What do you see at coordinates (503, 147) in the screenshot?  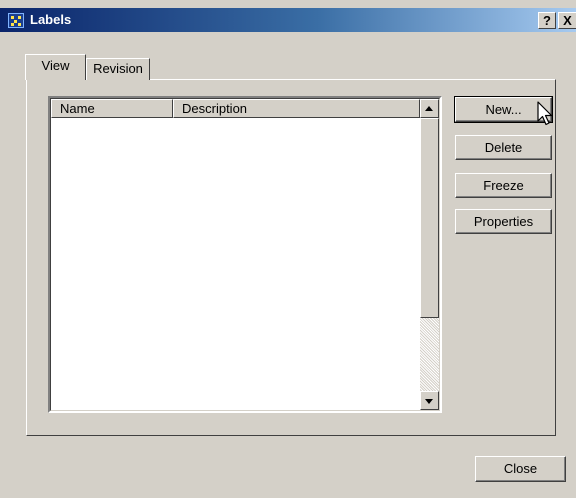 I see `delete-button: Delete` at bounding box center [503, 147].